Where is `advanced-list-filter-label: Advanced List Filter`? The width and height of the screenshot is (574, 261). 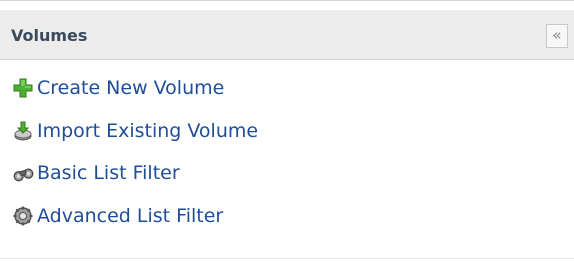 advanced-list-filter-label: Advanced List Filter is located at coordinates (130, 216).